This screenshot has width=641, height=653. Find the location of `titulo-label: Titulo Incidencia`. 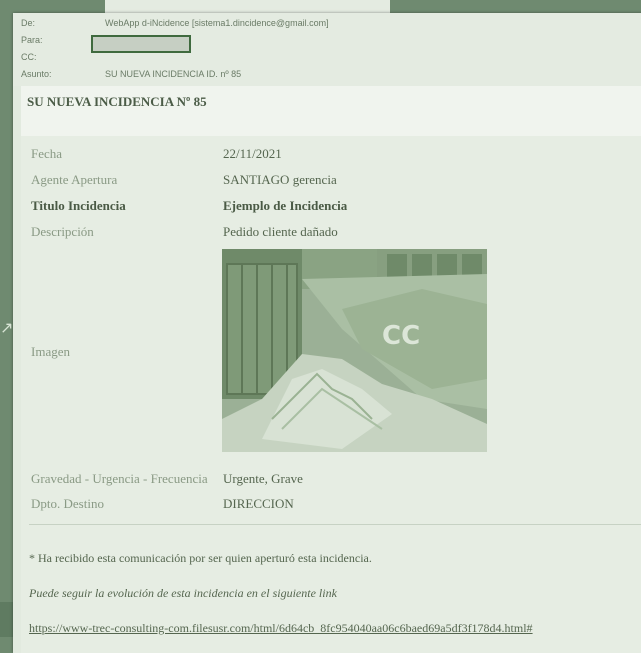

titulo-label: Titulo Incidencia is located at coordinates (78, 205).